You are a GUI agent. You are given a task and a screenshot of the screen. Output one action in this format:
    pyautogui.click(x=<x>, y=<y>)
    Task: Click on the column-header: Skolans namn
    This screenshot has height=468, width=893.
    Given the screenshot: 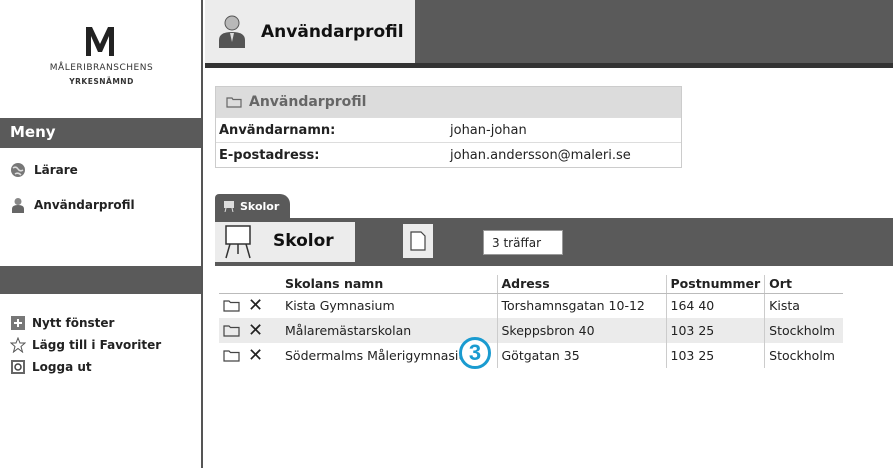 What is the action you would take?
    pyautogui.click(x=389, y=284)
    